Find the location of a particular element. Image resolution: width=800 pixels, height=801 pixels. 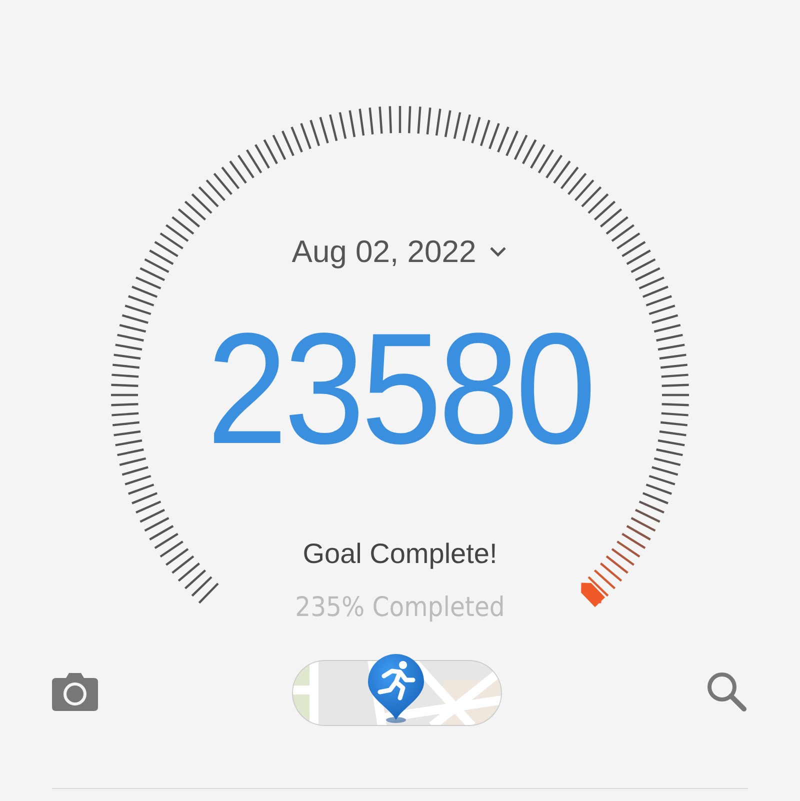

running-location-pin-icon is located at coordinates (396, 688).